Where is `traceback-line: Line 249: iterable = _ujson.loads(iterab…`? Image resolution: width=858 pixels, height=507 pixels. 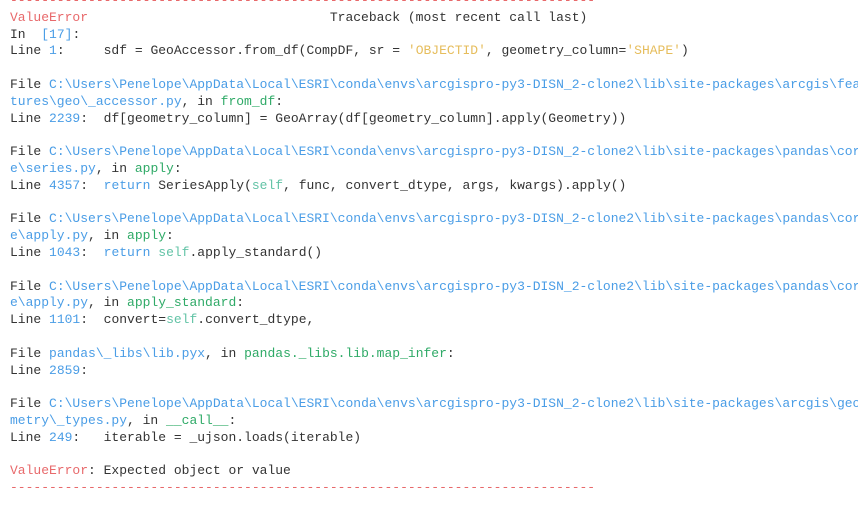 traceback-line: Line 249: iterable = _ujson.loads(iterab… is located at coordinates (434, 438).